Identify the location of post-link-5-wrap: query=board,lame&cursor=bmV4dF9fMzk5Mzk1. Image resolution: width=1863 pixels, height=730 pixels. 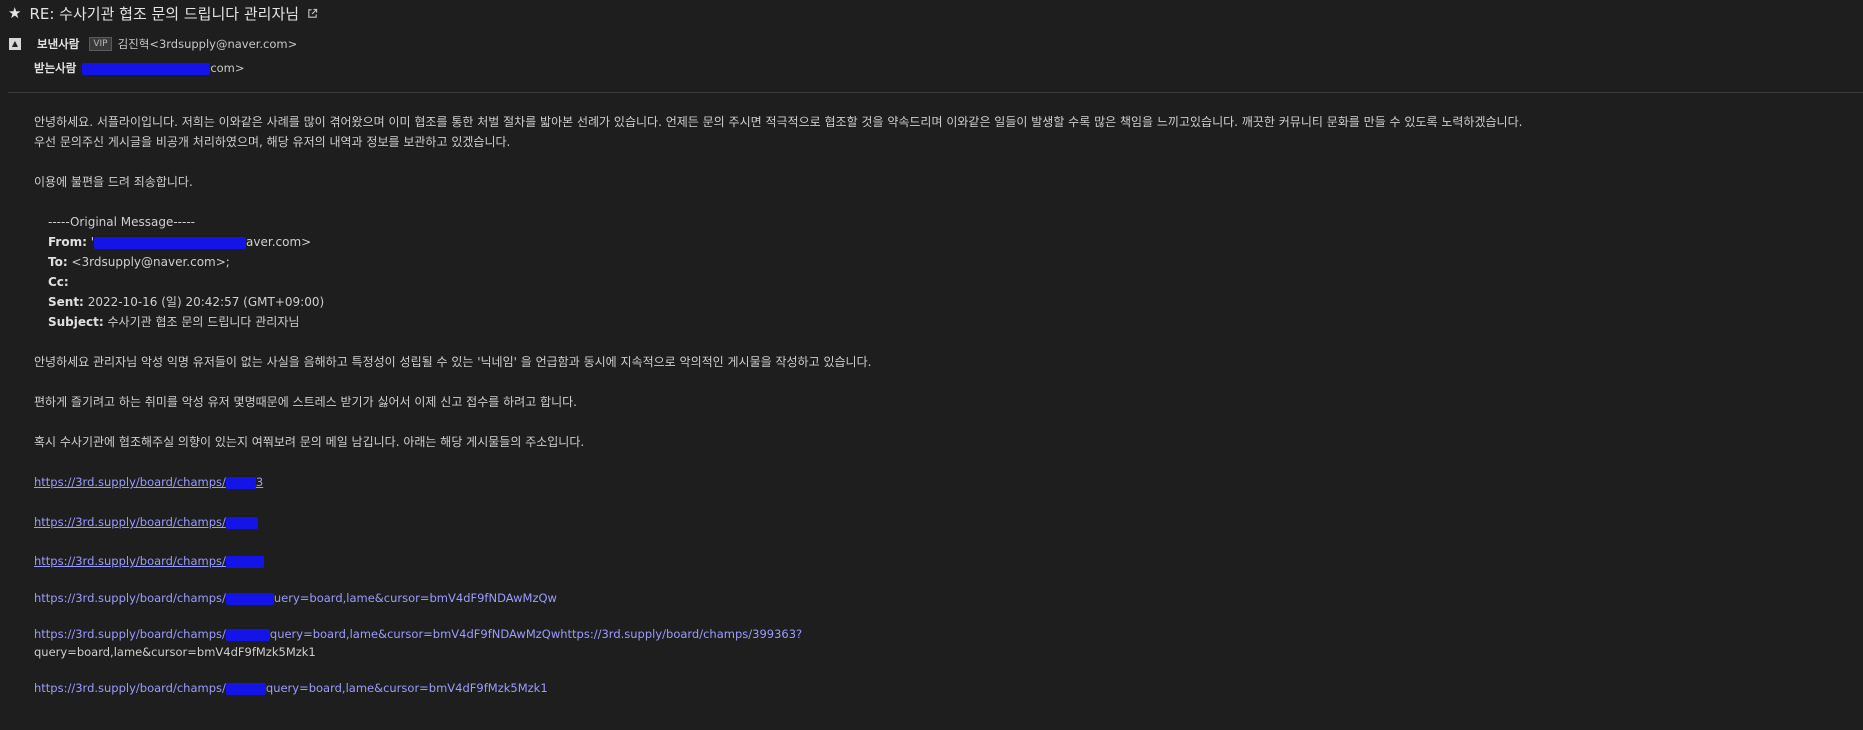
(175, 652).